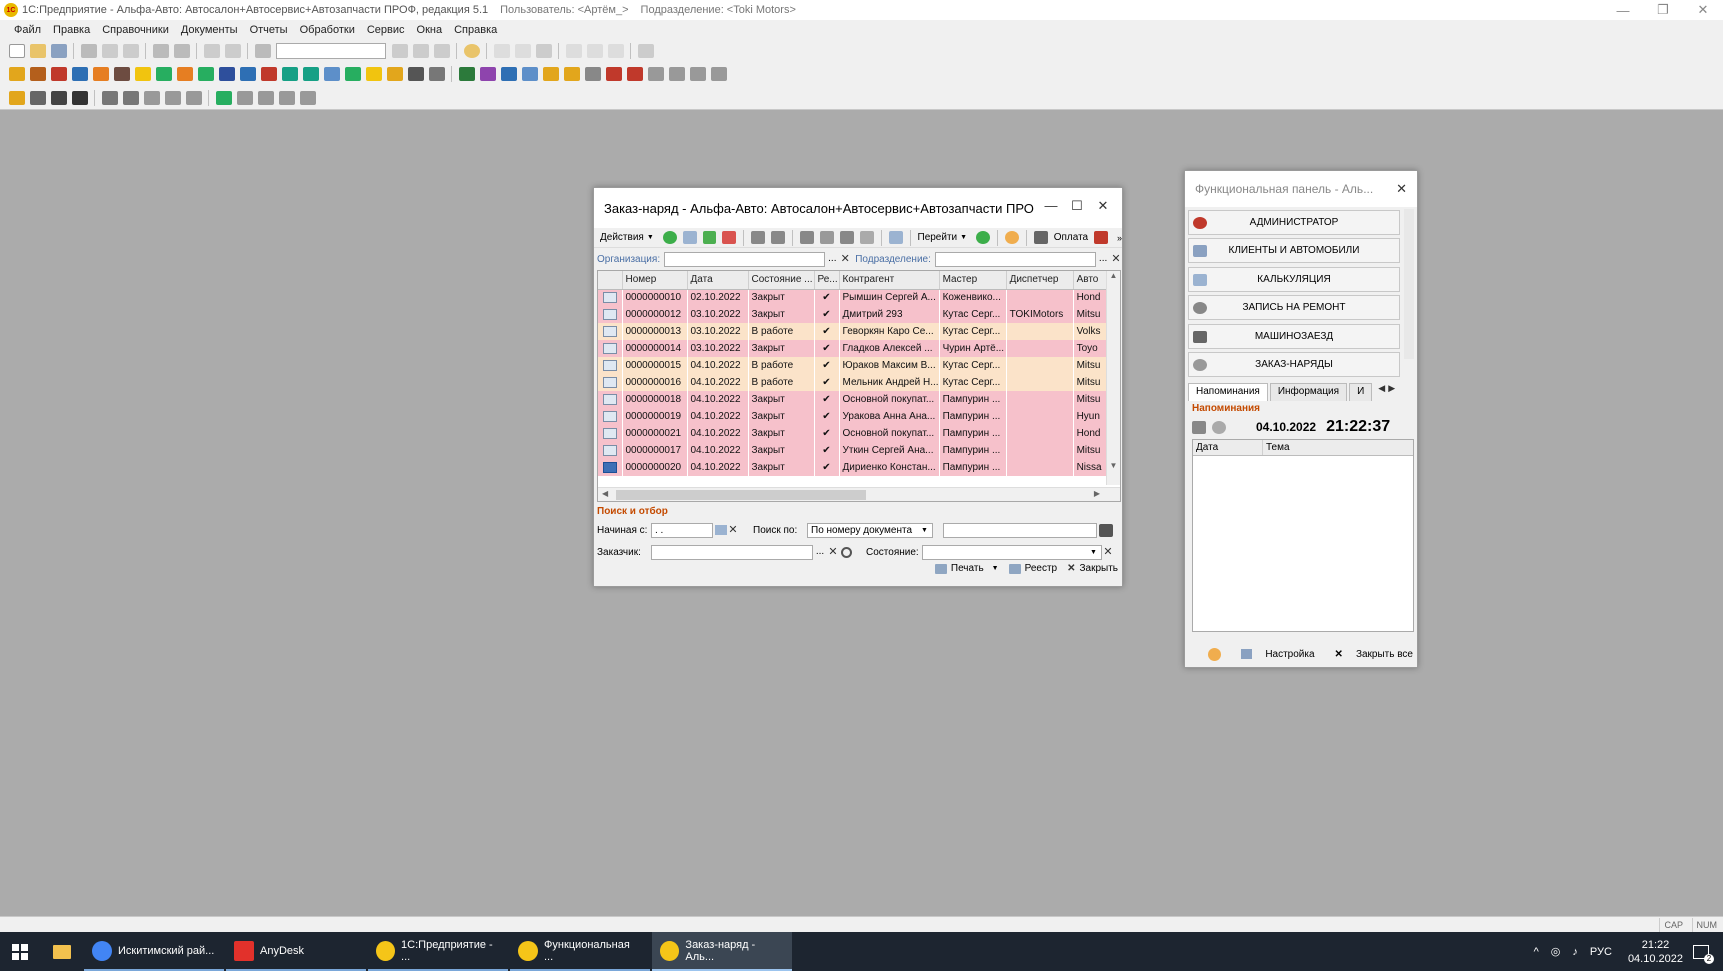  What do you see at coordinates (729, 237) in the screenshot?
I see `delete-icon` at bounding box center [729, 237].